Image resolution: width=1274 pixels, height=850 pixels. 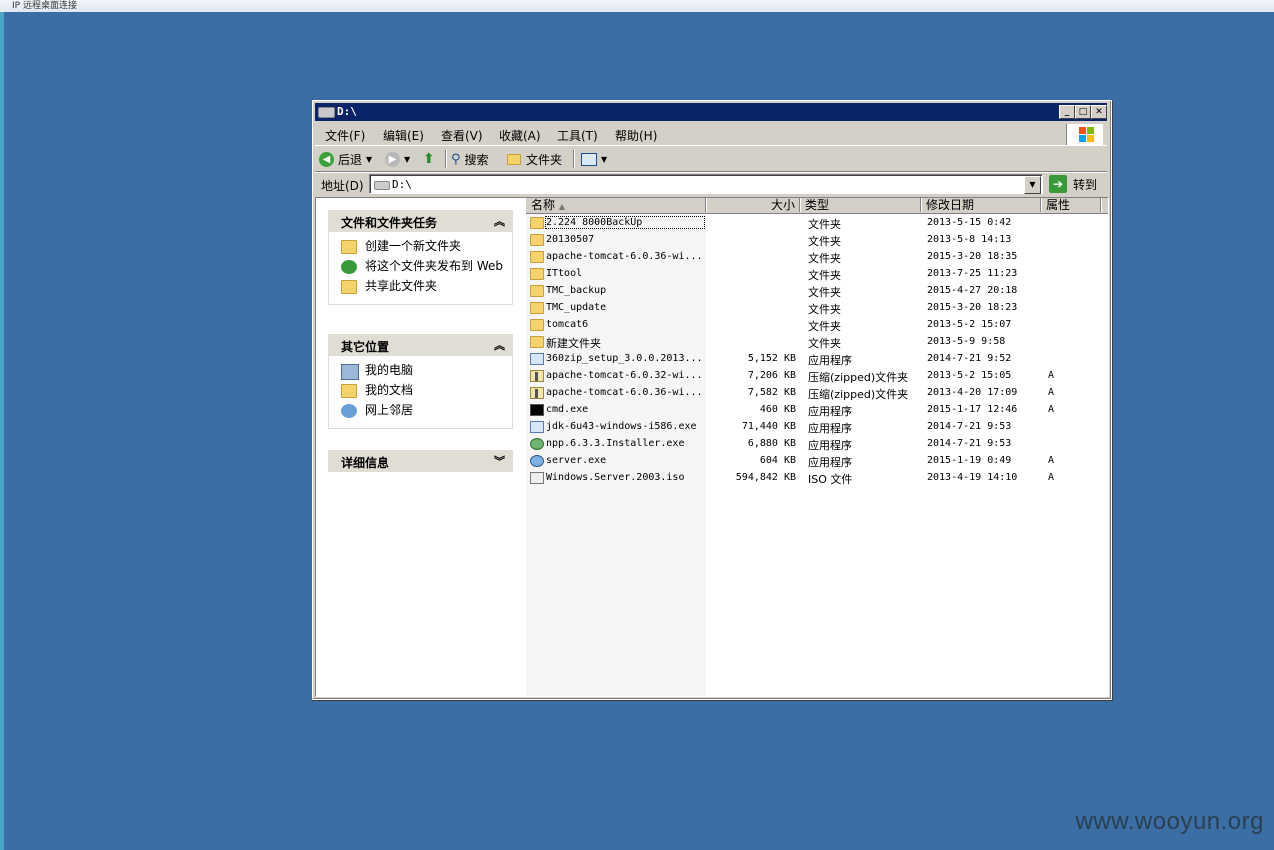 What do you see at coordinates (1032, 185) in the screenshot?
I see `address-dropdown-button: ▼` at bounding box center [1032, 185].